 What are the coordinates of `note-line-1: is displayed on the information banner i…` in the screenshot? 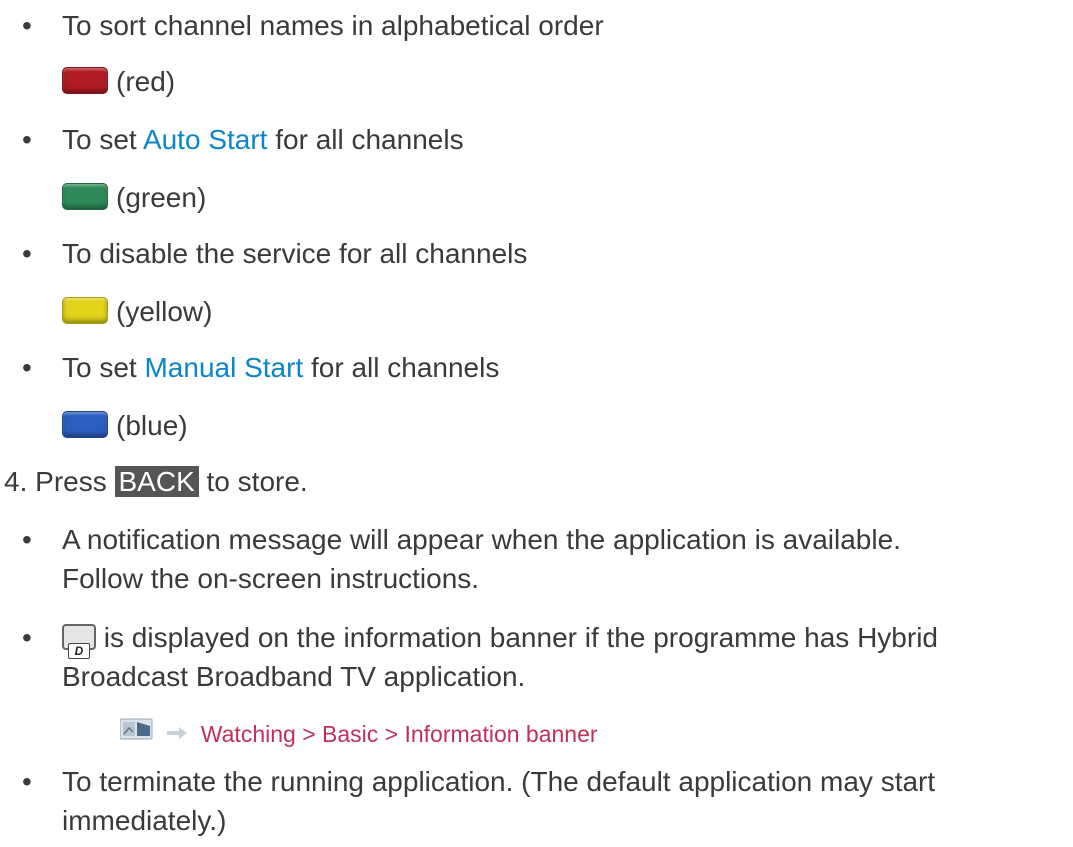 It's located at (517, 637).